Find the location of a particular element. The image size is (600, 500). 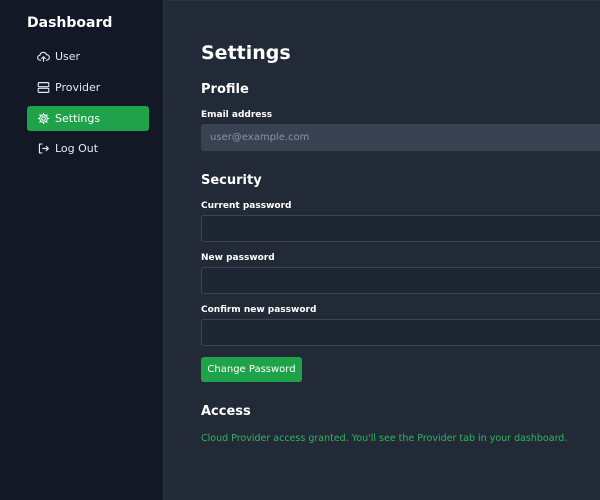

sidebar-item-logout: Log Out is located at coordinates (88, 148).